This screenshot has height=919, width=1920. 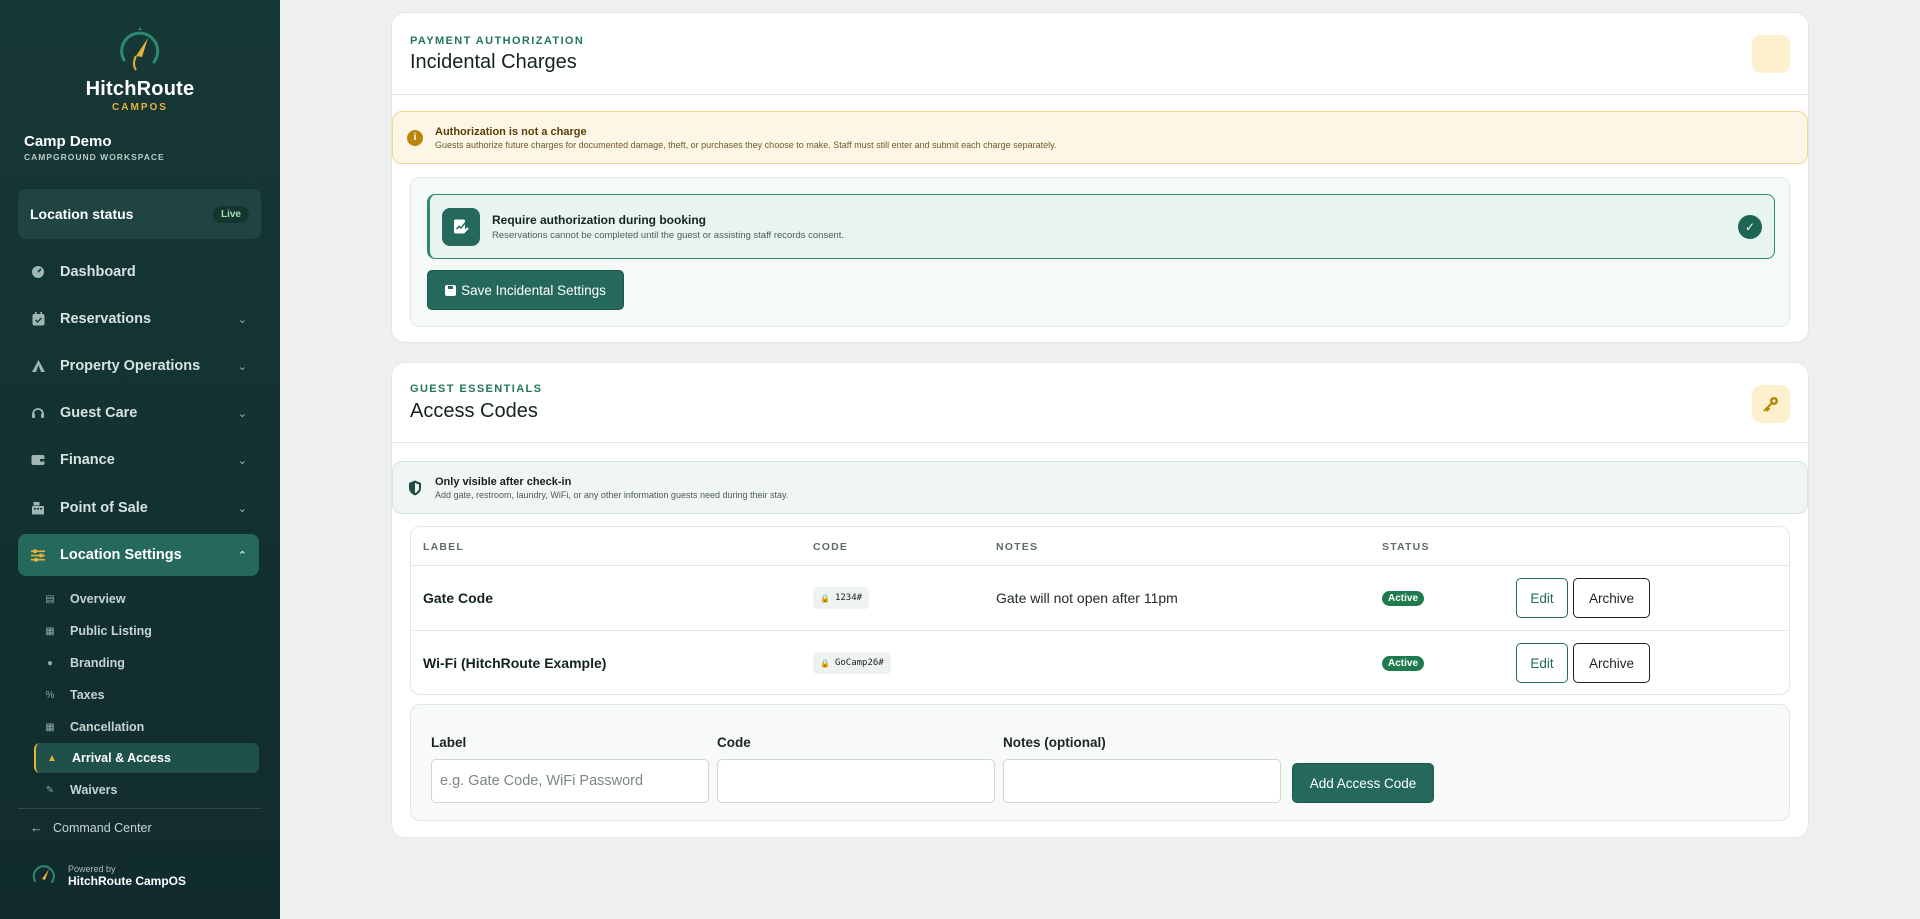 I want to click on row-label: Gate Code, so click(x=458, y=598).